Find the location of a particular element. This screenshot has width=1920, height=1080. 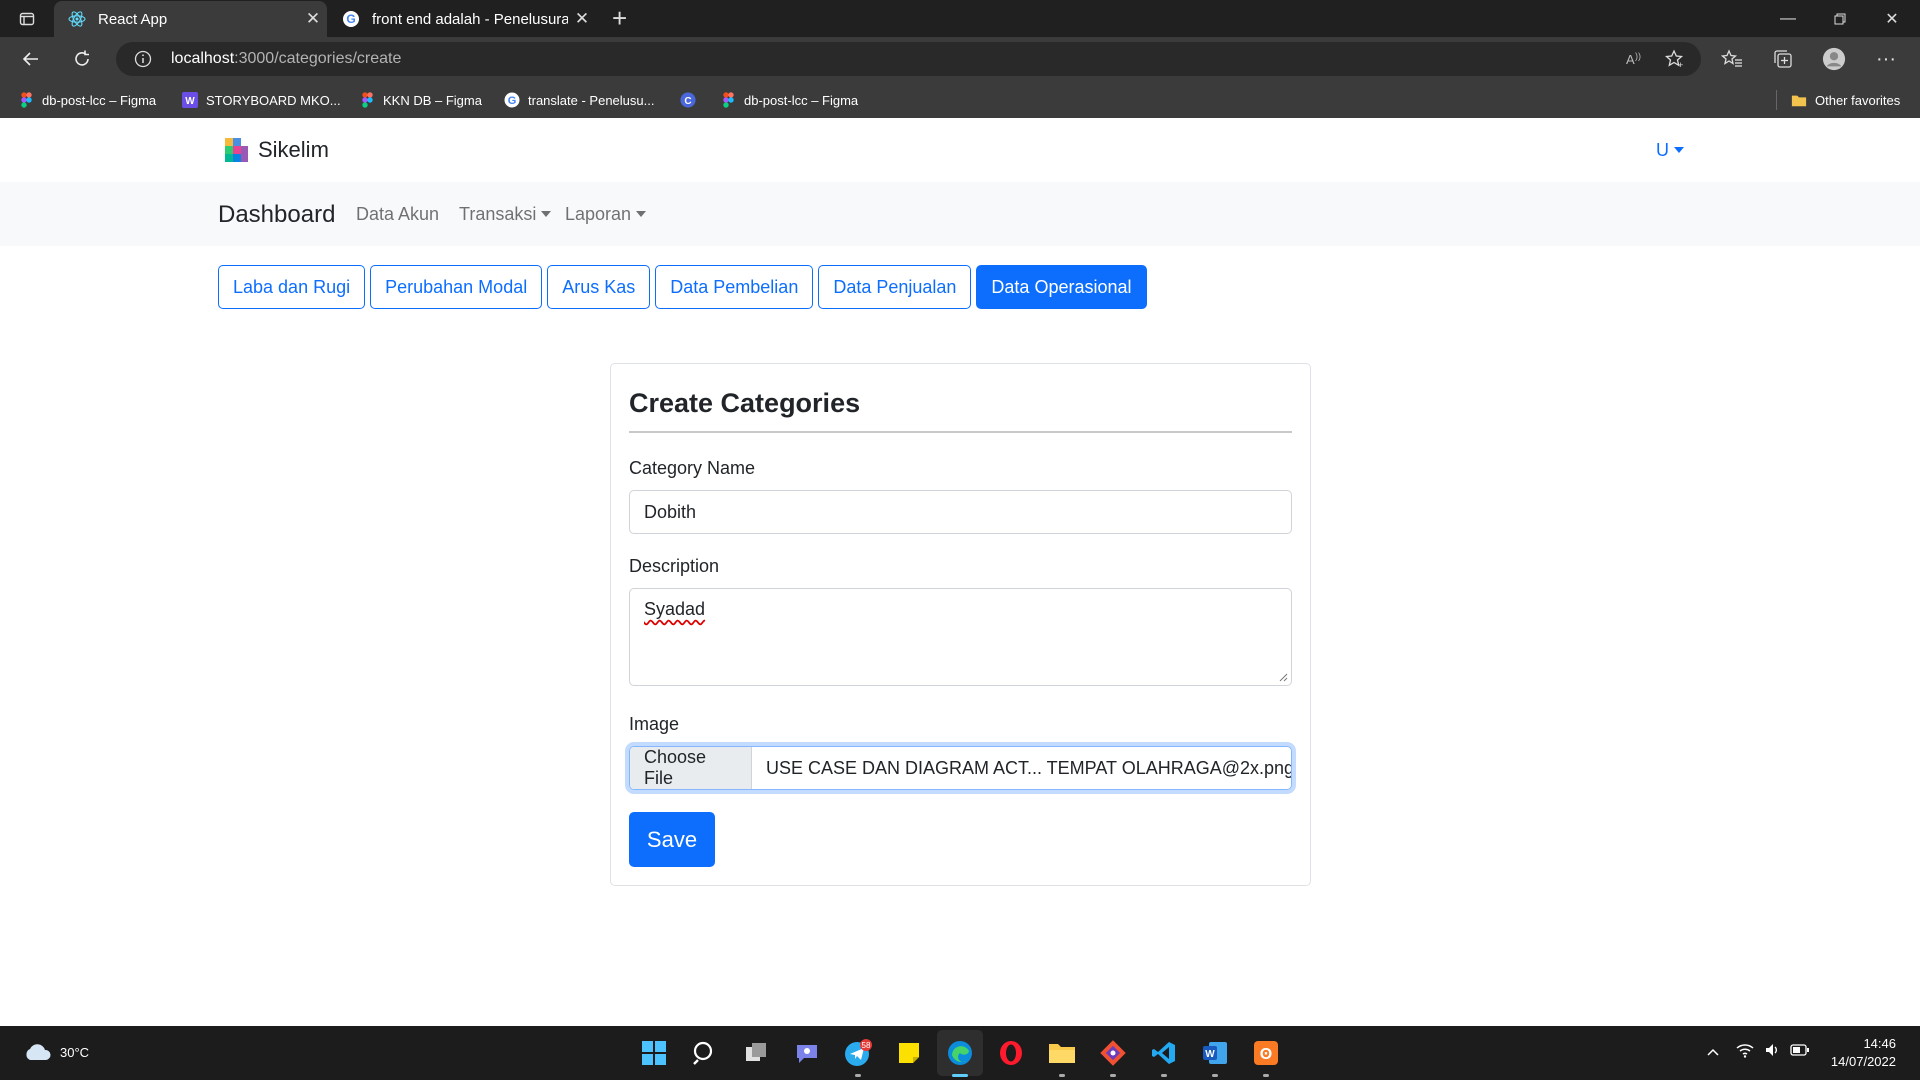

wifi-icon is located at coordinates (1745, 1051).